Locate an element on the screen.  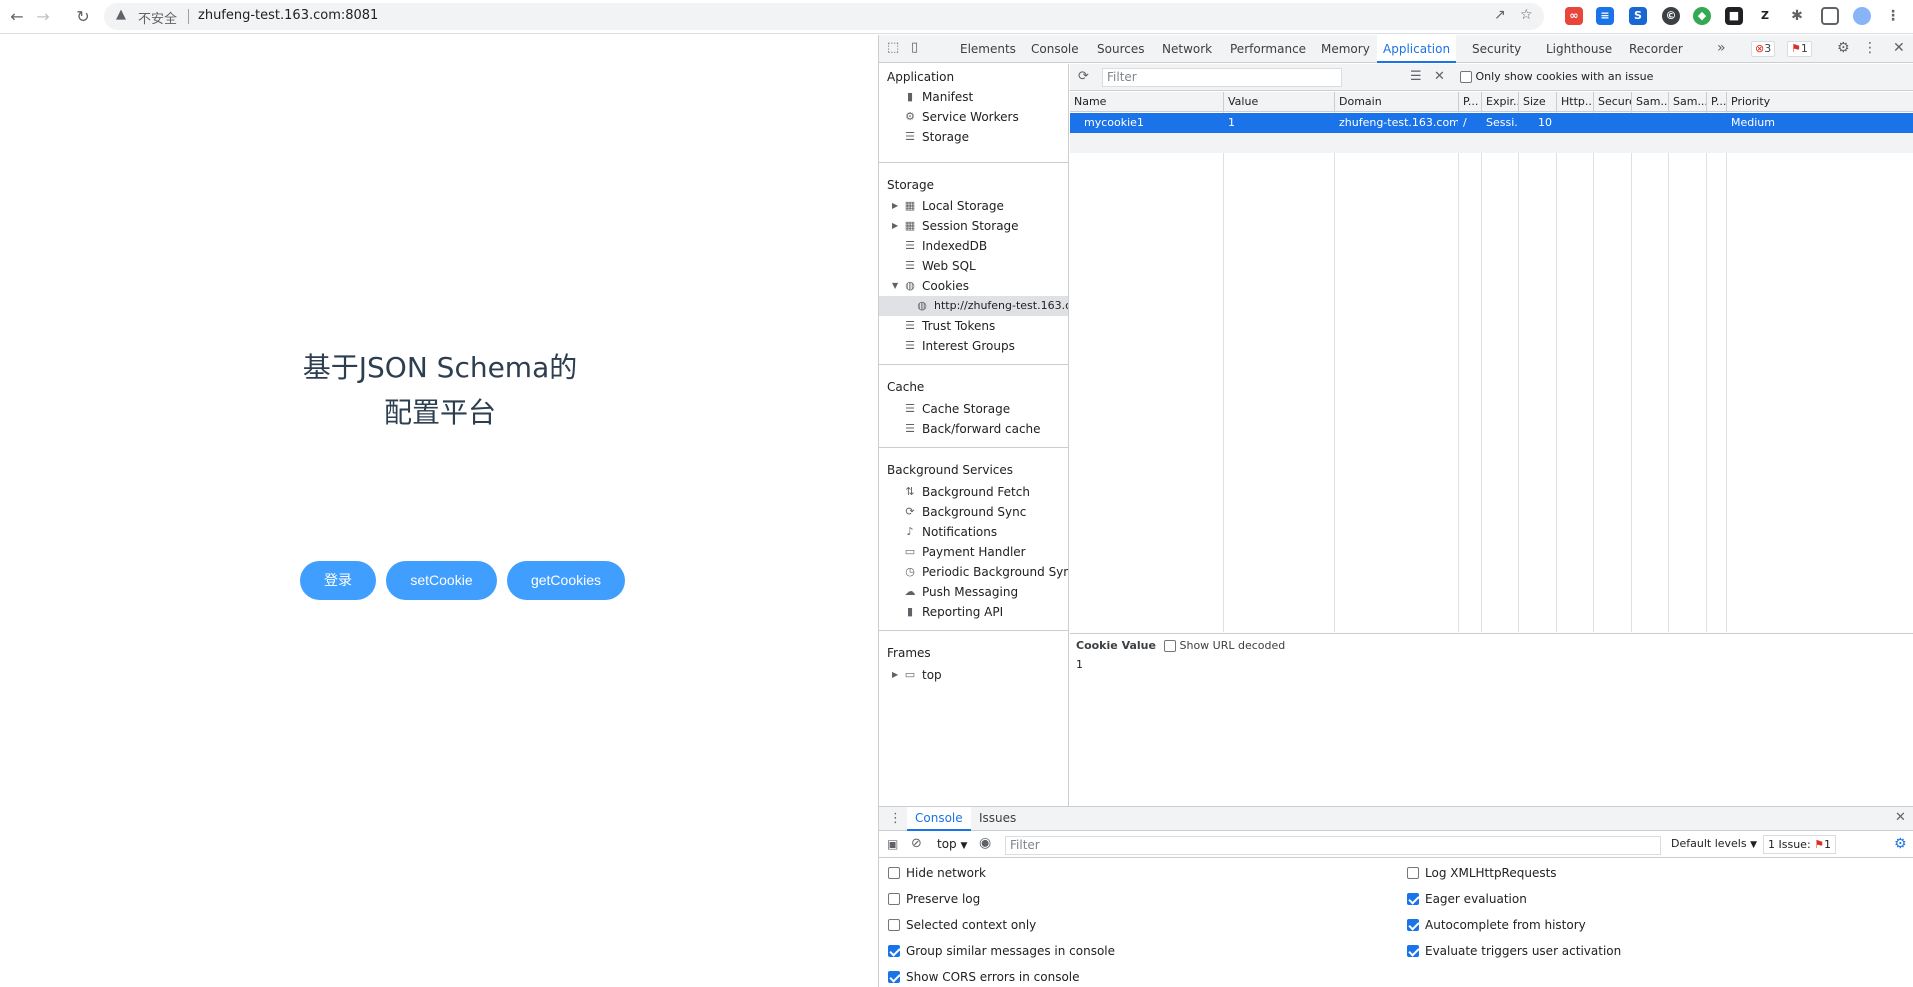
context-selector: top ▼ is located at coordinates (952, 844).